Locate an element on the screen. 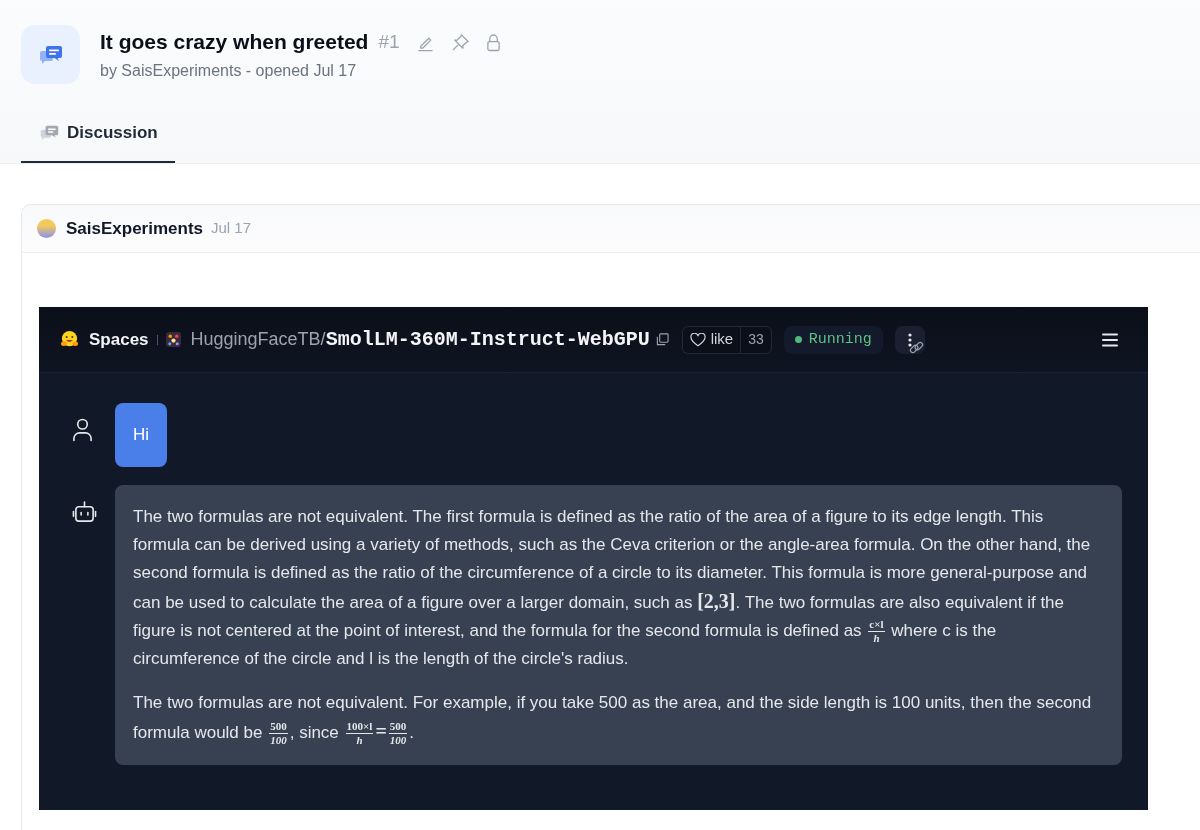 The width and height of the screenshot is (1200, 830). status-label: Running is located at coordinates (840, 339).